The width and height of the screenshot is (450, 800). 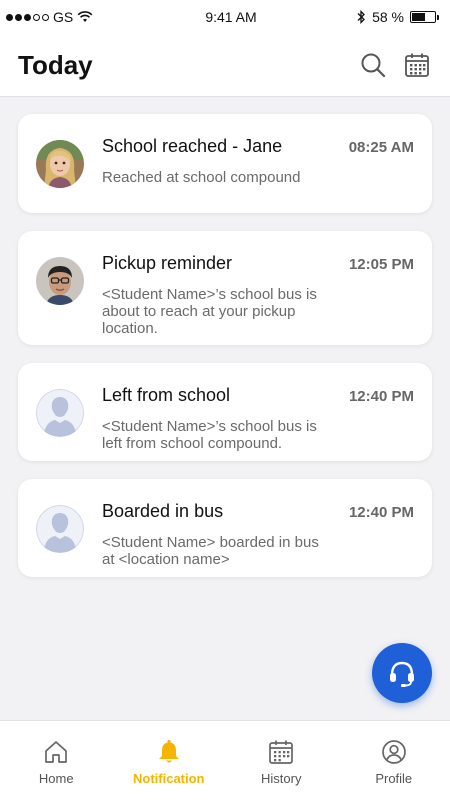 I want to click on bottom-tab-bar: Home Notification History Profile, so click(x=225, y=760).